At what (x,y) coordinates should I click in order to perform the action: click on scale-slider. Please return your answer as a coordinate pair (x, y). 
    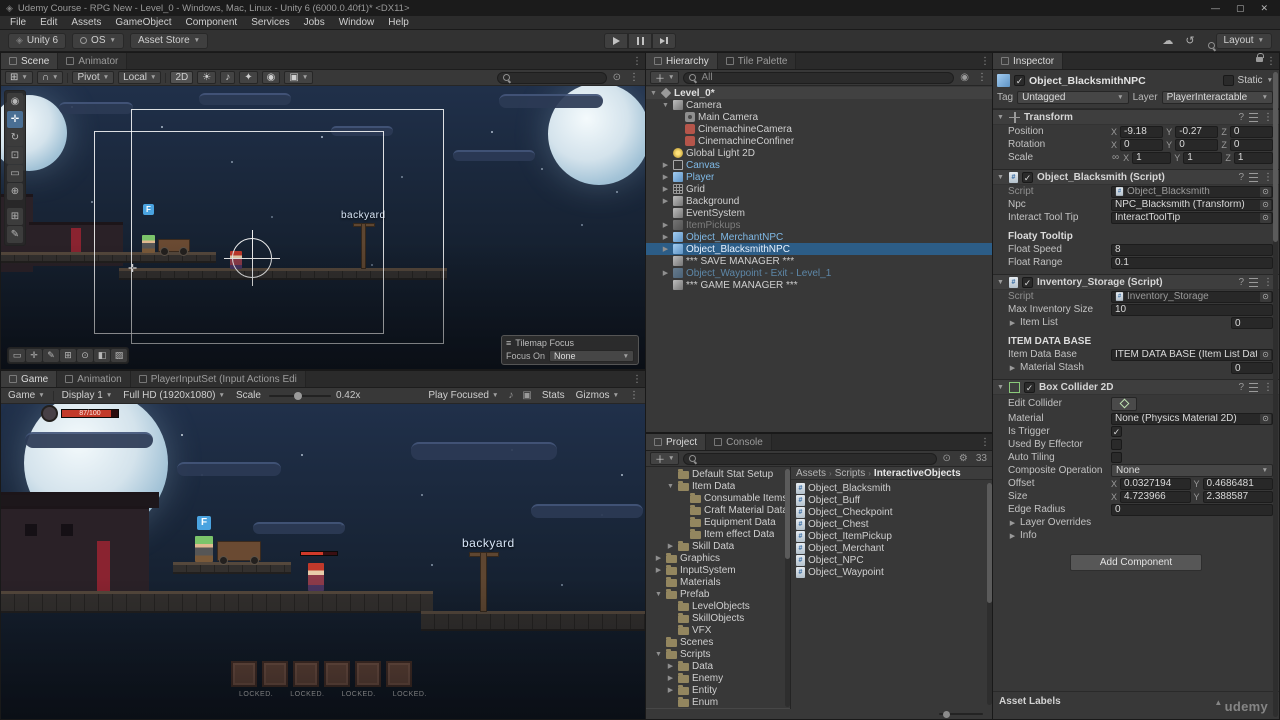
    Looking at the image, I should click on (299, 395).